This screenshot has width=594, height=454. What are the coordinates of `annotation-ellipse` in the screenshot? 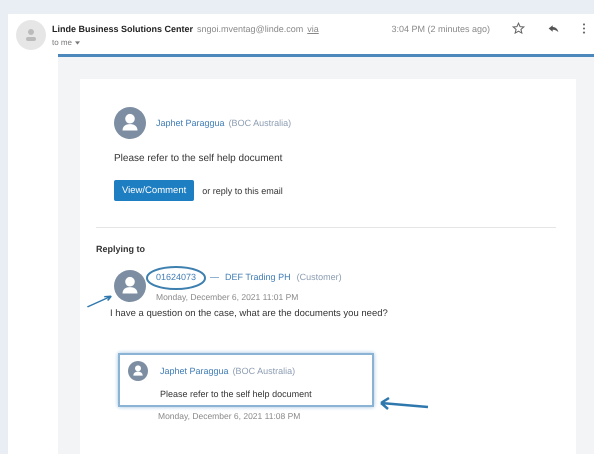 It's located at (176, 278).